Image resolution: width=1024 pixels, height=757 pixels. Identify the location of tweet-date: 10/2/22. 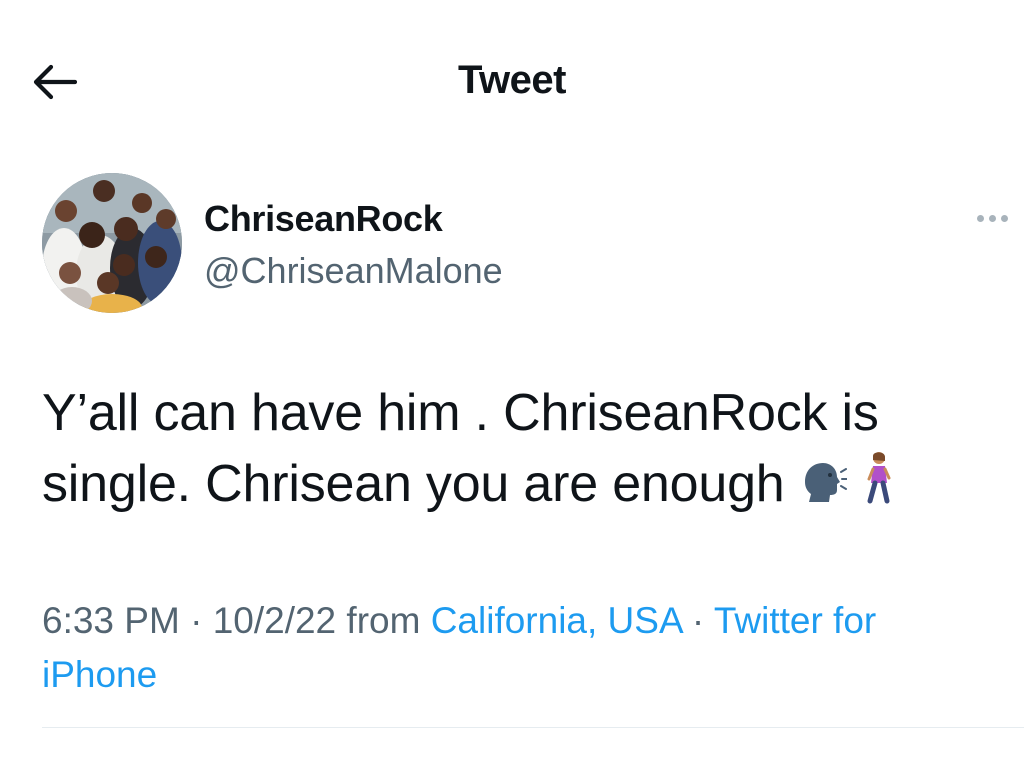
(274, 620).